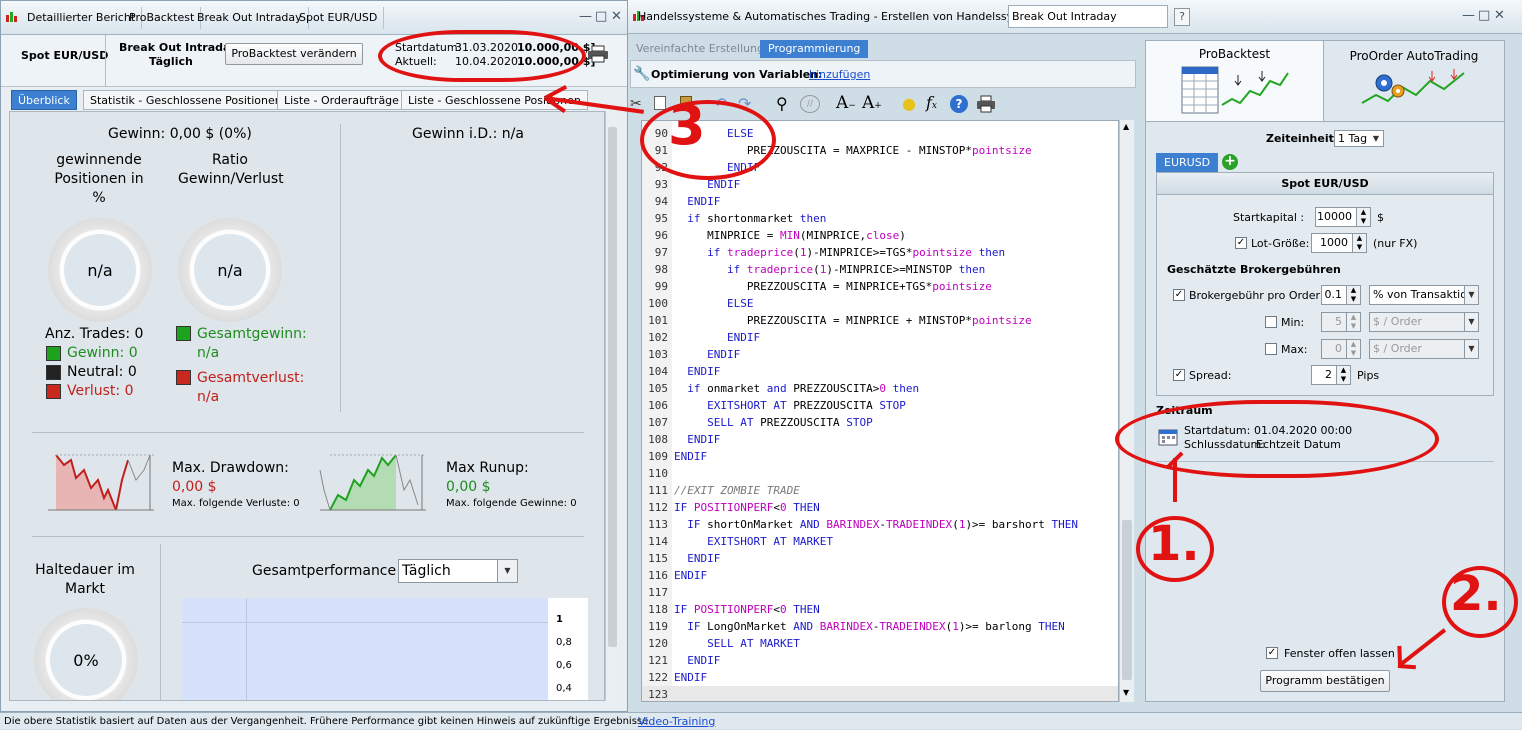 Image resolution: width=1522 pixels, height=730 pixels. I want to click on timeframe-select: 1 Tag ▼, so click(1359, 138).